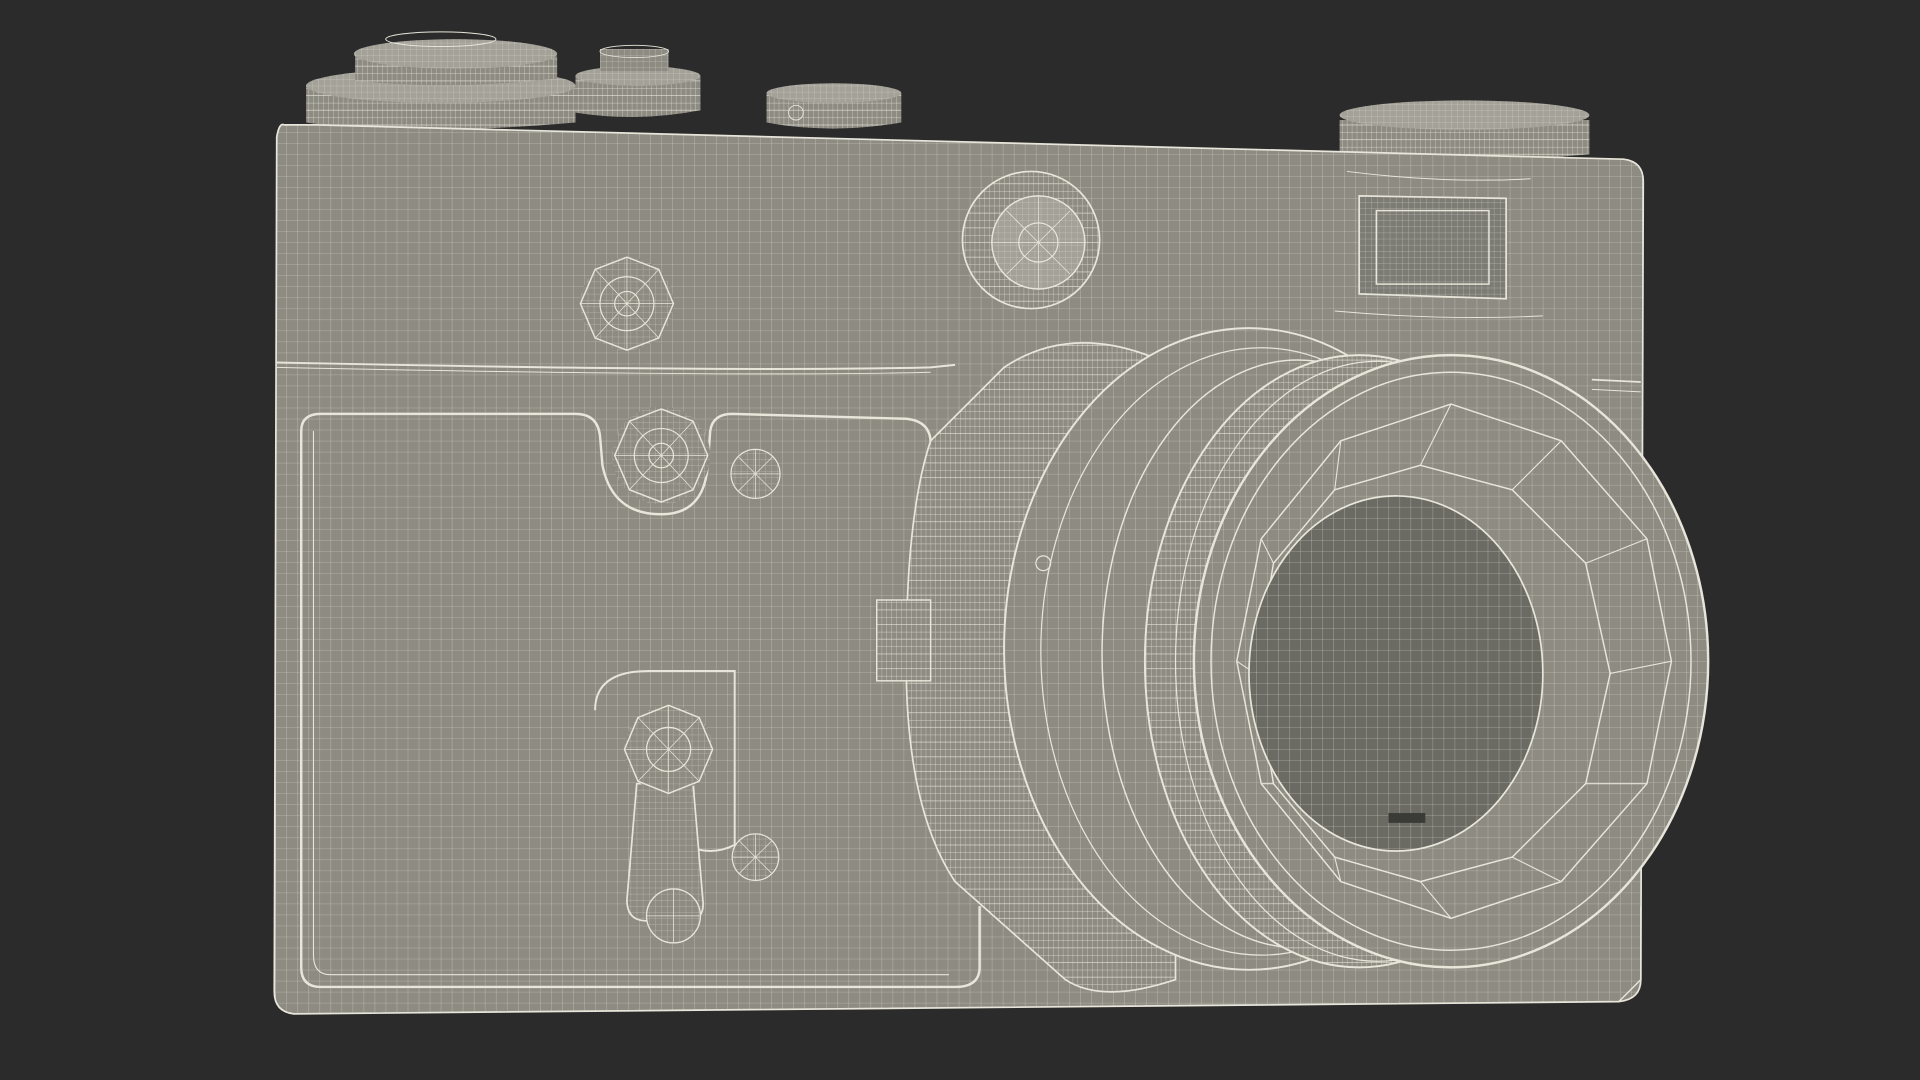 The width and height of the screenshot is (1920, 1080). I want to click on shutter-release-button, so click(638, 81).